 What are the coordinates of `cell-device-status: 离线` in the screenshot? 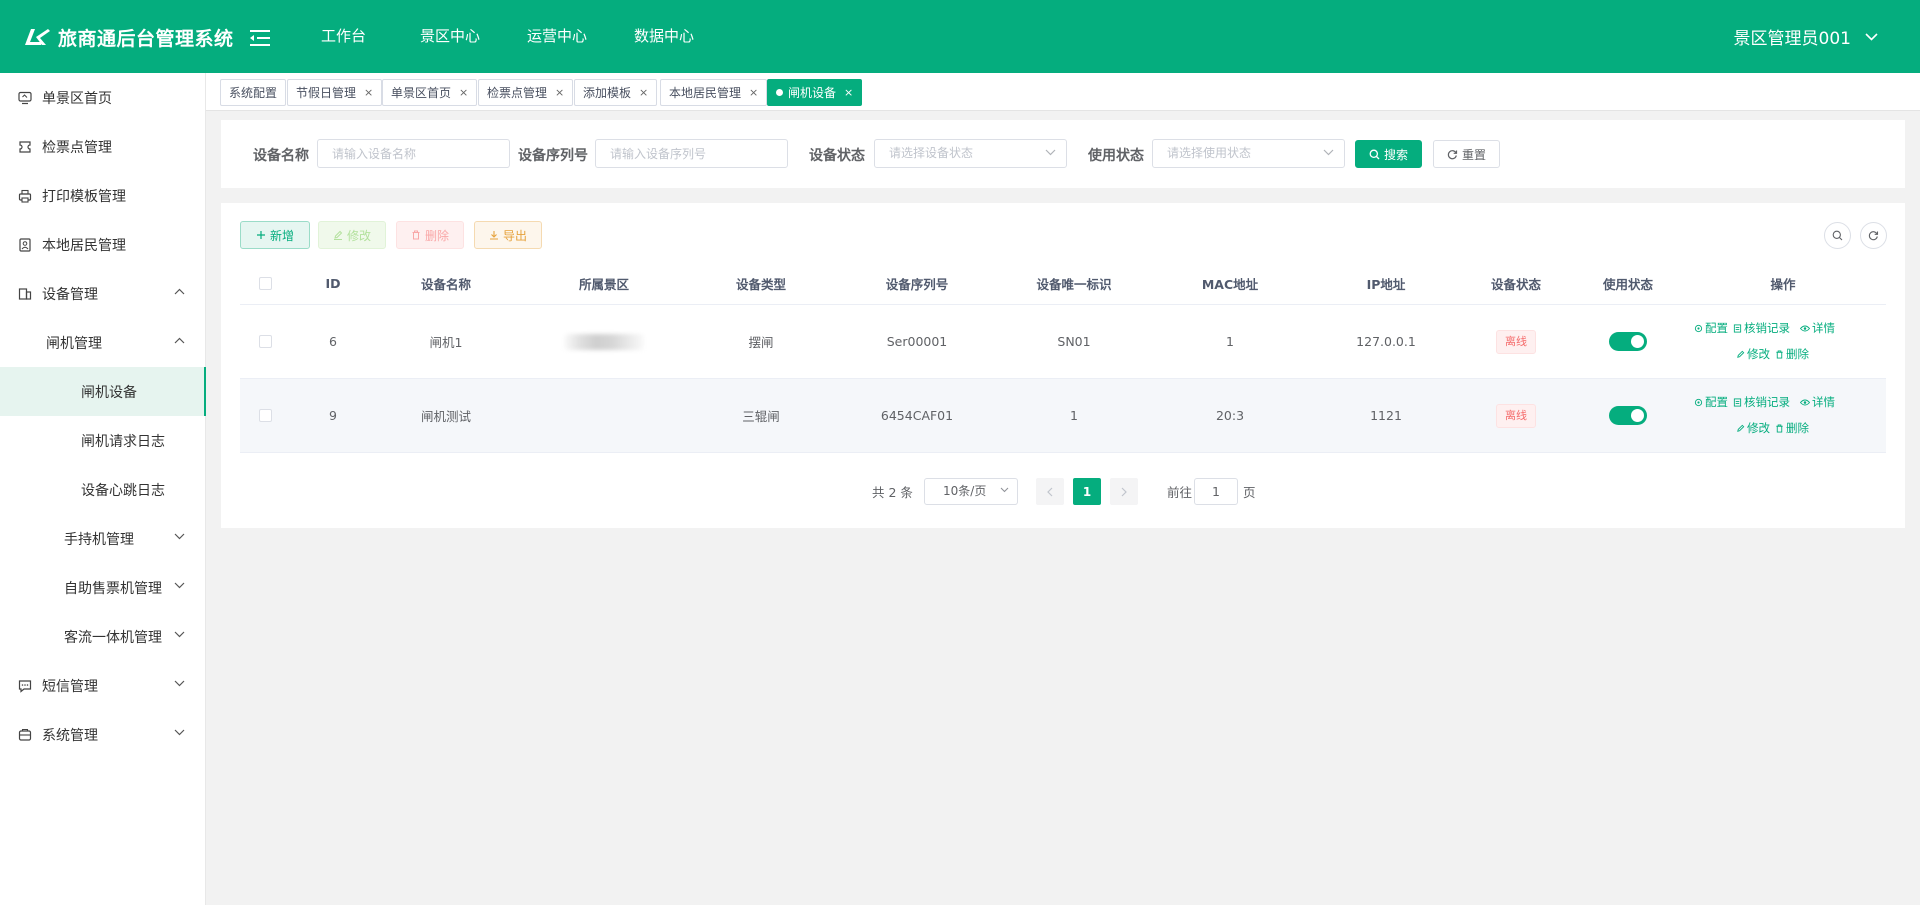 It's located at (1516, 415).